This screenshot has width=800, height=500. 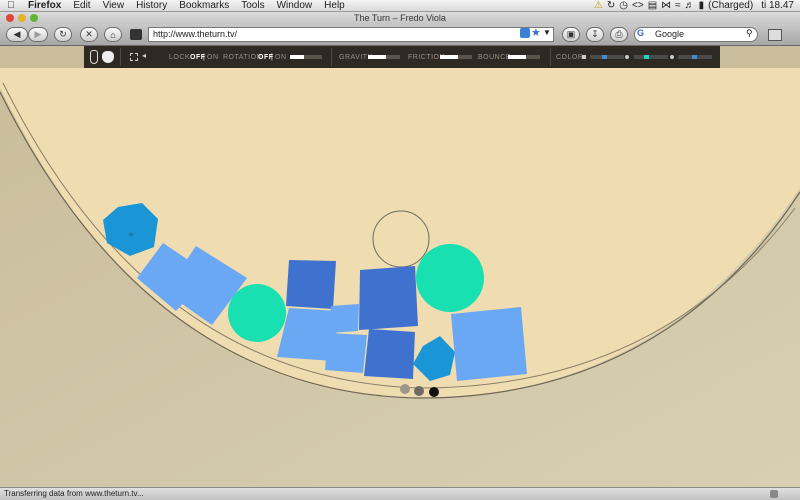 I want to click on search-input: Google, so click(x=696, y=34).